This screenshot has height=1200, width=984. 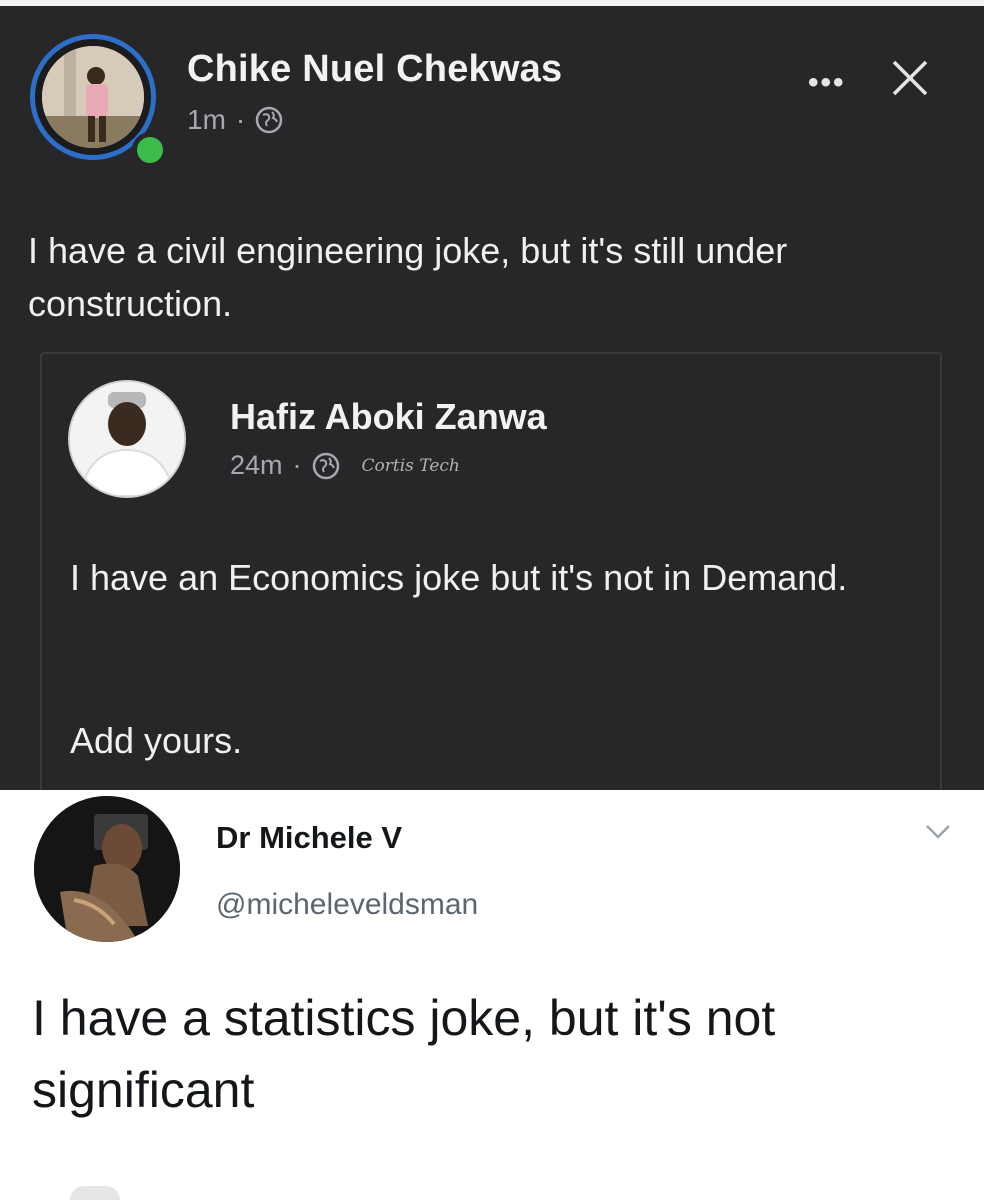 What do you see at coordinates (107, 869) in the screenshot?
I see `tweet-author-avatar` at bounding box center [107, 869].